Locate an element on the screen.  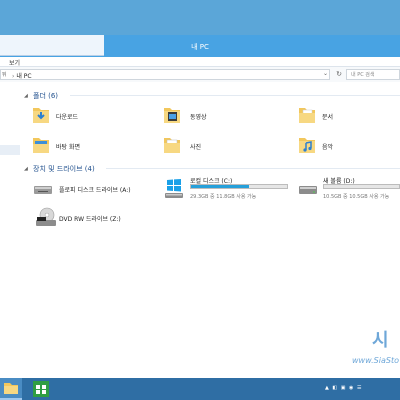
navigation-selected-item is located at coordinates (10, 150).